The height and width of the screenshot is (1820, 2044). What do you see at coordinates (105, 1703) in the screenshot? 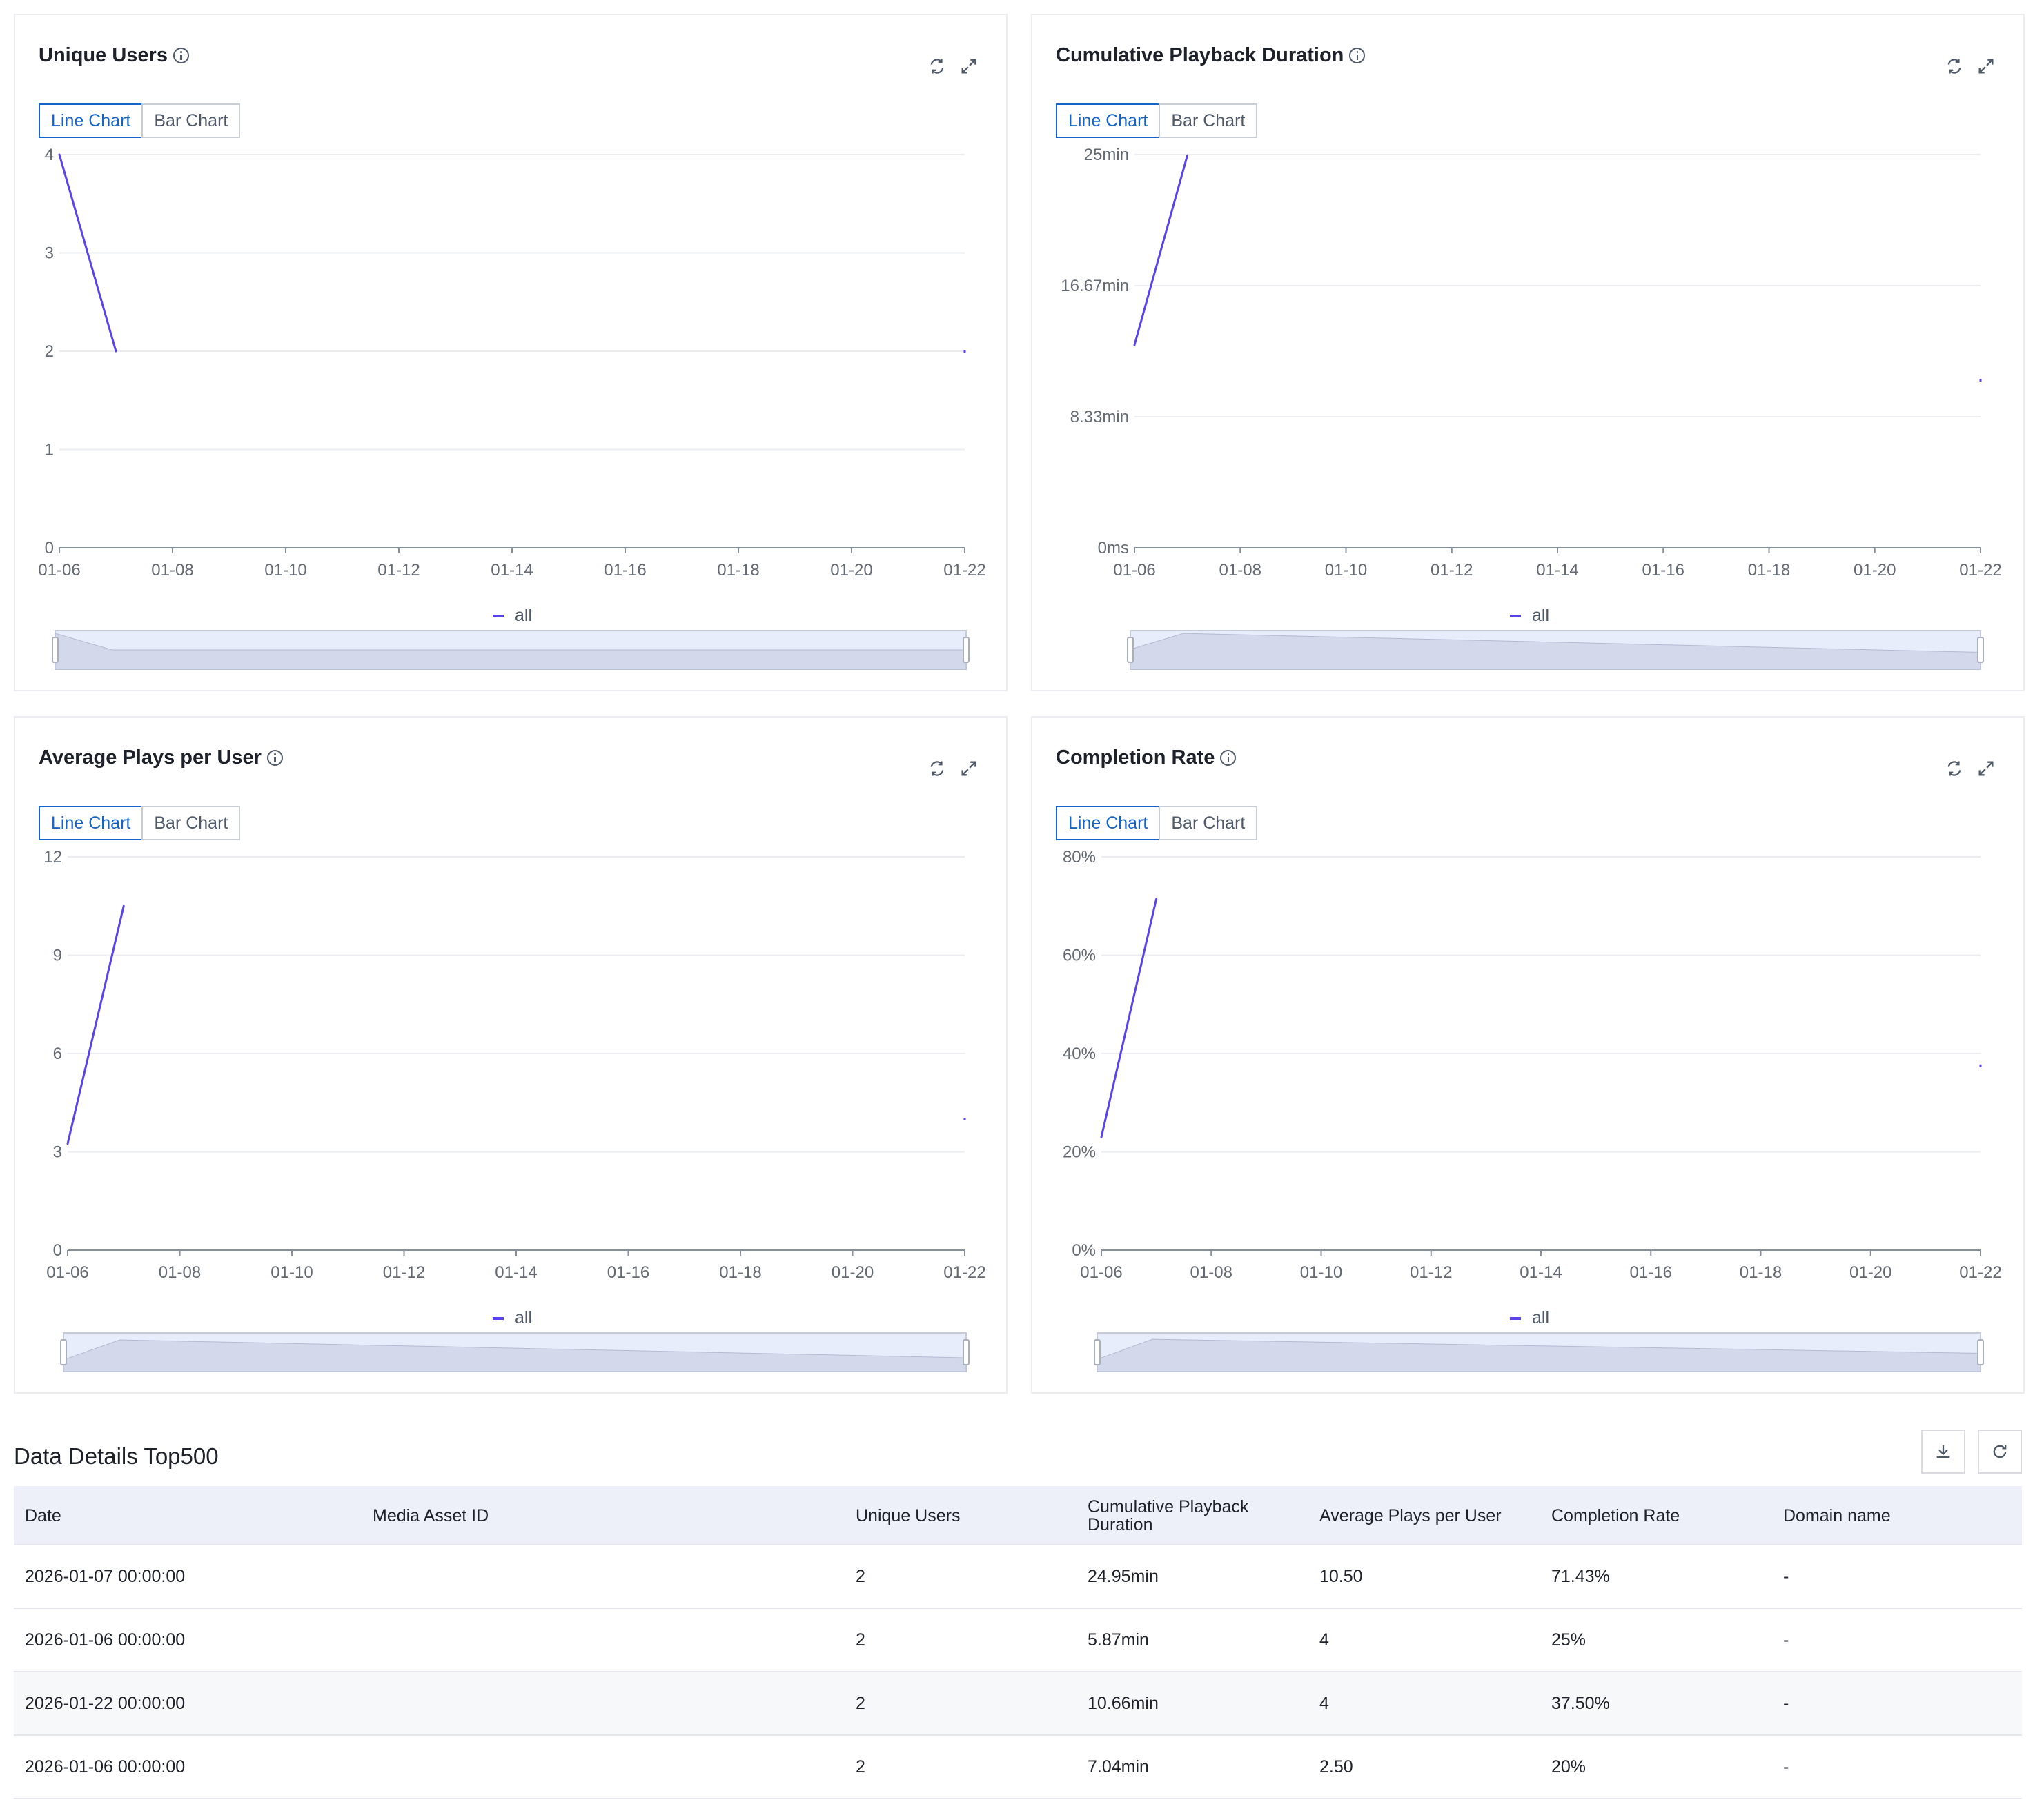
I see `cell-date: 2026-01-22 00:00:00` at bounding box center [105, 1703].